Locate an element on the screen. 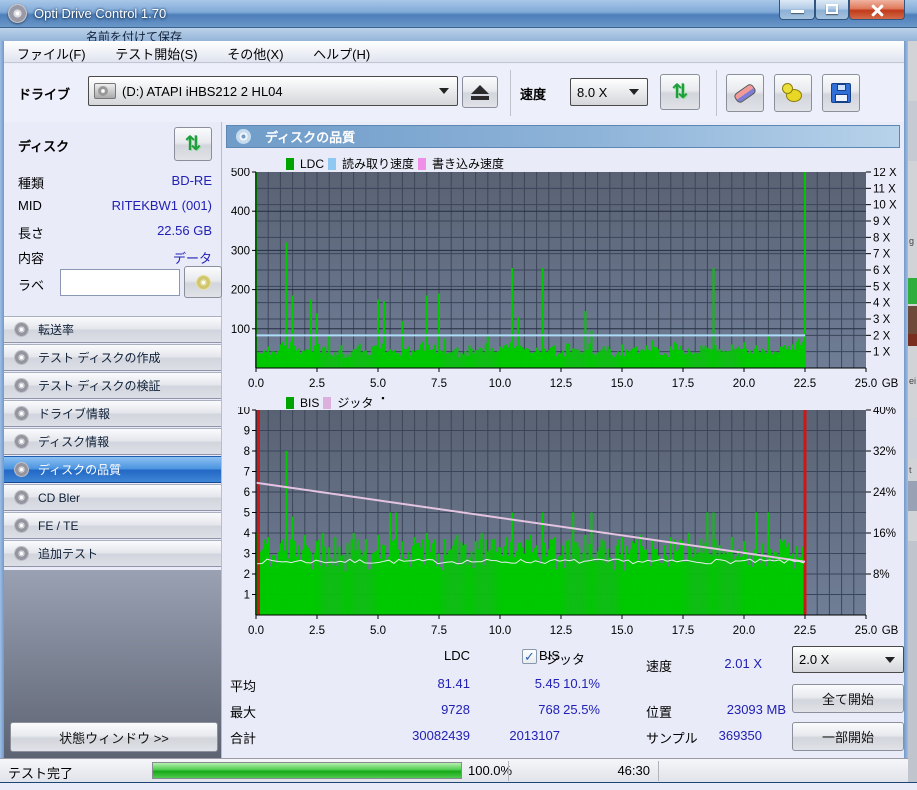 The image size is (917, 790). disc-panel-title: ディスク is located at coordinates (44, 146).